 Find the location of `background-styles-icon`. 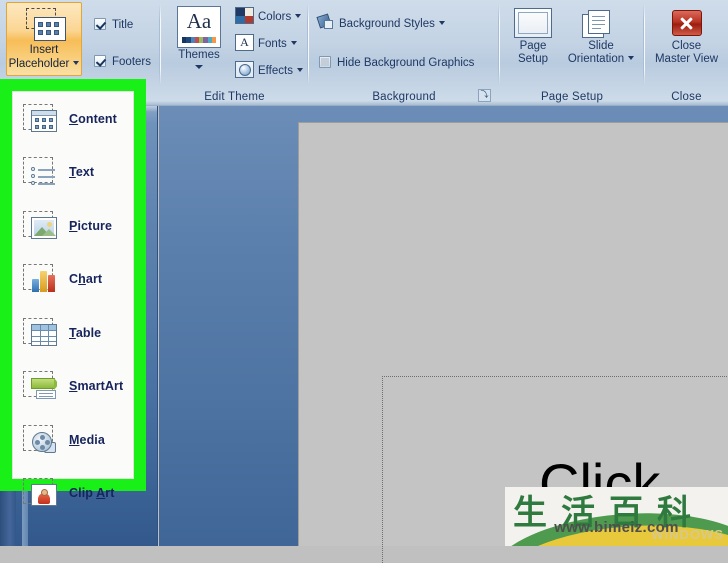

background-styles-icon is located at coordinates (325, 21).